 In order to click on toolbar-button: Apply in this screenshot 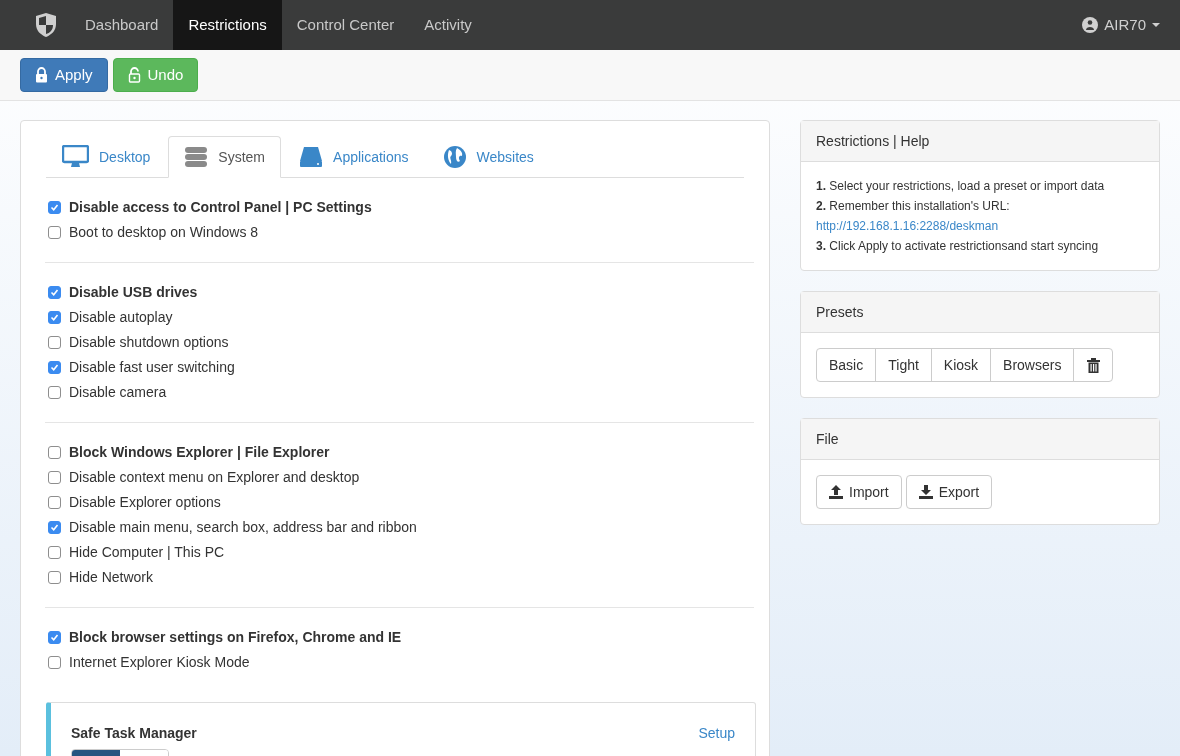, I will do `click(64, 75)`.